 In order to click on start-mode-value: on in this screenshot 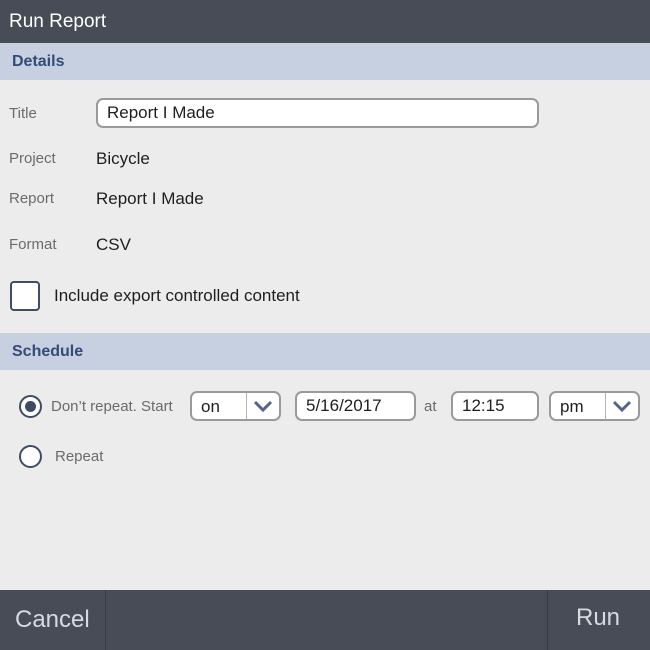, I will do `click(210, 406)`.